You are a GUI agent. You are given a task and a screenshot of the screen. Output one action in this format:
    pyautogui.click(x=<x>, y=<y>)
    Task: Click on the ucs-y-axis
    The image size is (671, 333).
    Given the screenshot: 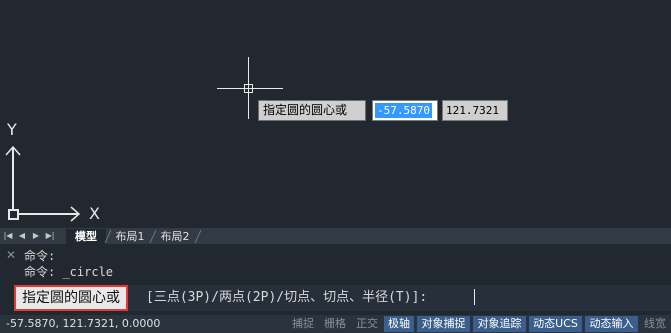 What is the action you would take?
    pyautogui.click(x=13, y=179)
    